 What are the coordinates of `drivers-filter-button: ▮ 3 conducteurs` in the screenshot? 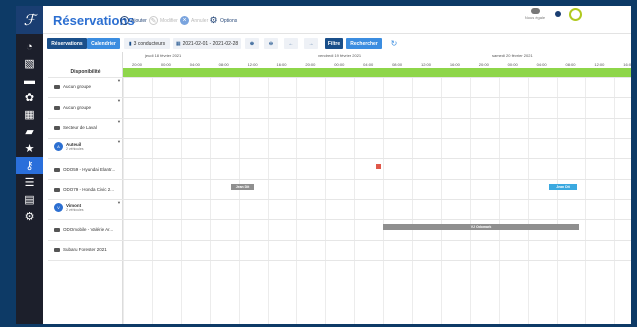 It's located at (147, 43).